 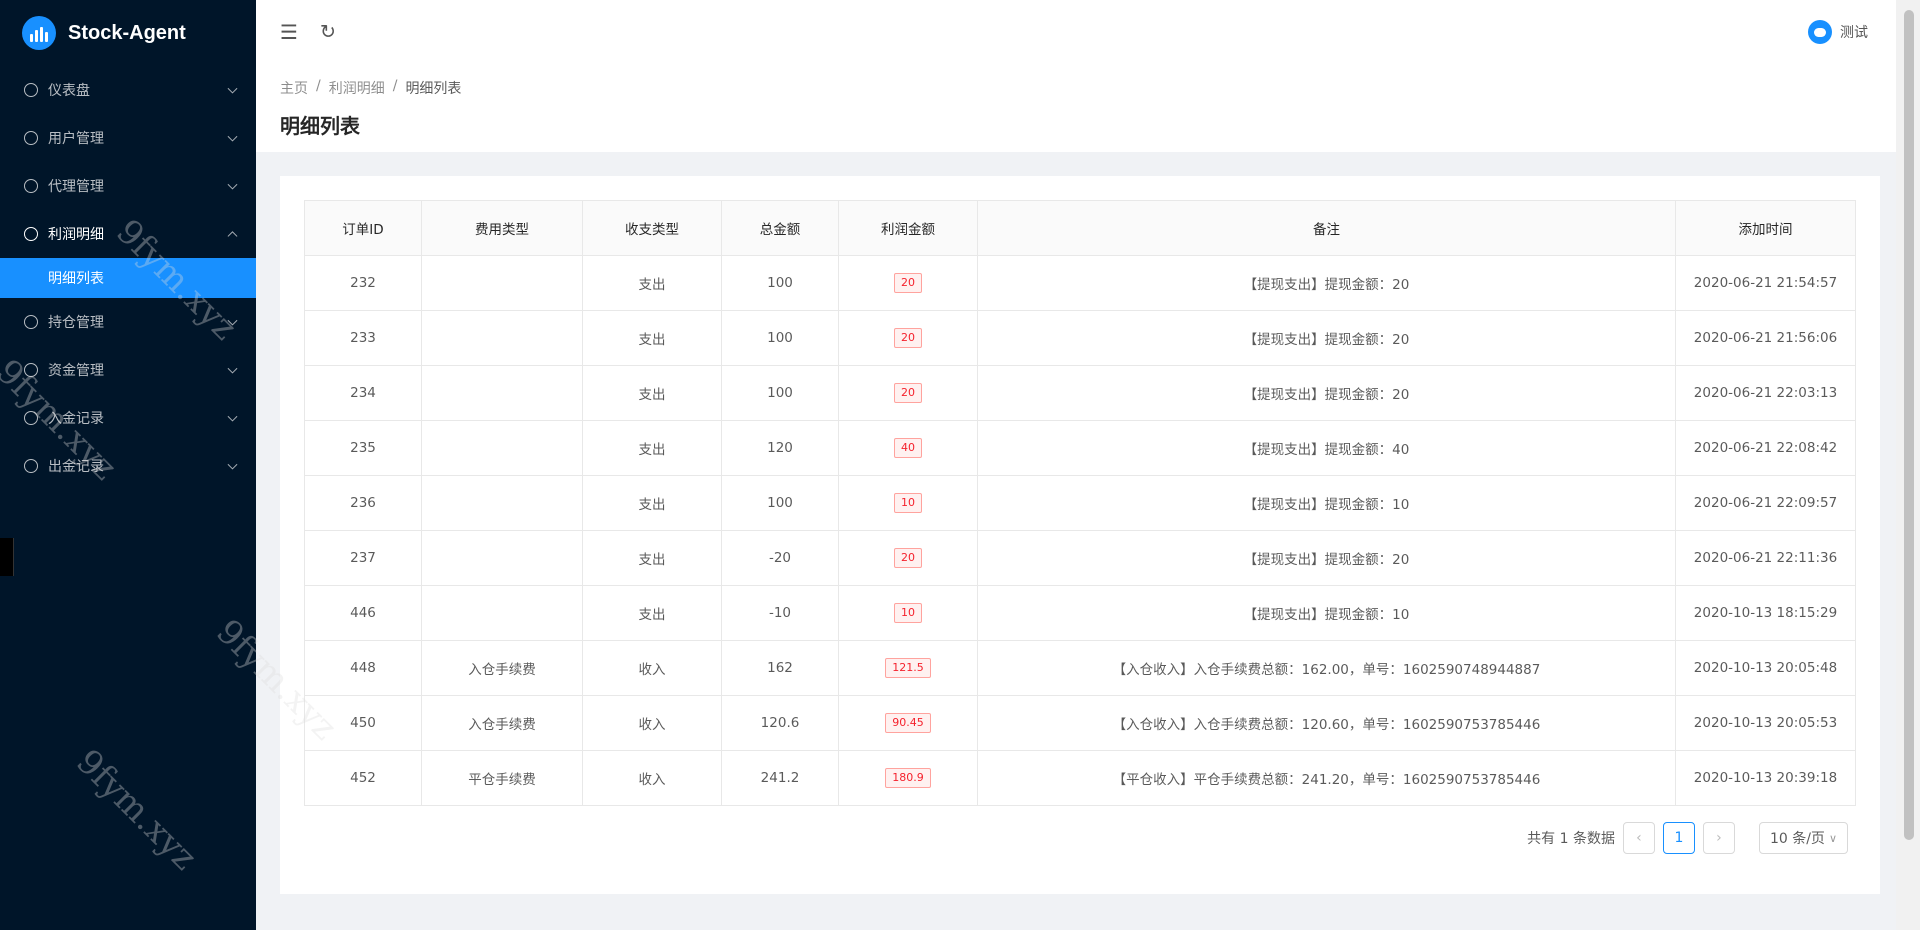 I want to click on breadcrumb-profit: 利润明细, so click(x=357, y=88).